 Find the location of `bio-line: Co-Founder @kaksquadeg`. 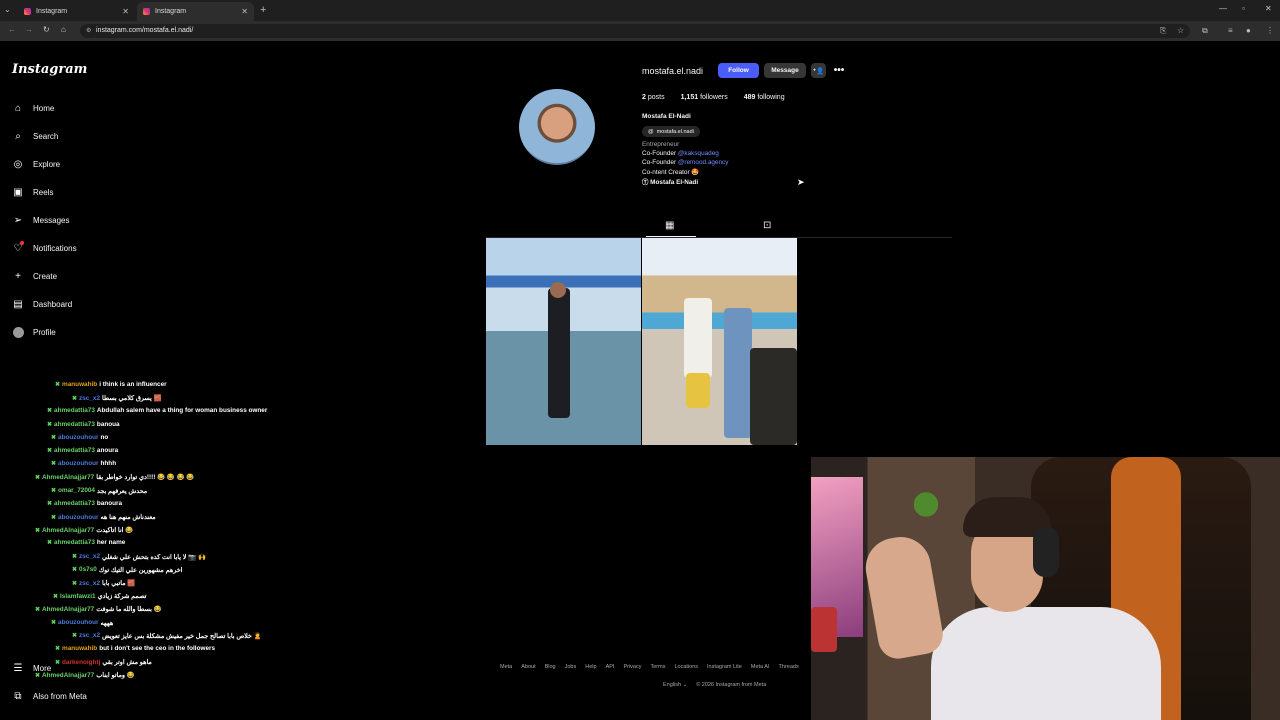

bio-line: Co-Founder @kaksquadeg is located at coordinates (680, 153).